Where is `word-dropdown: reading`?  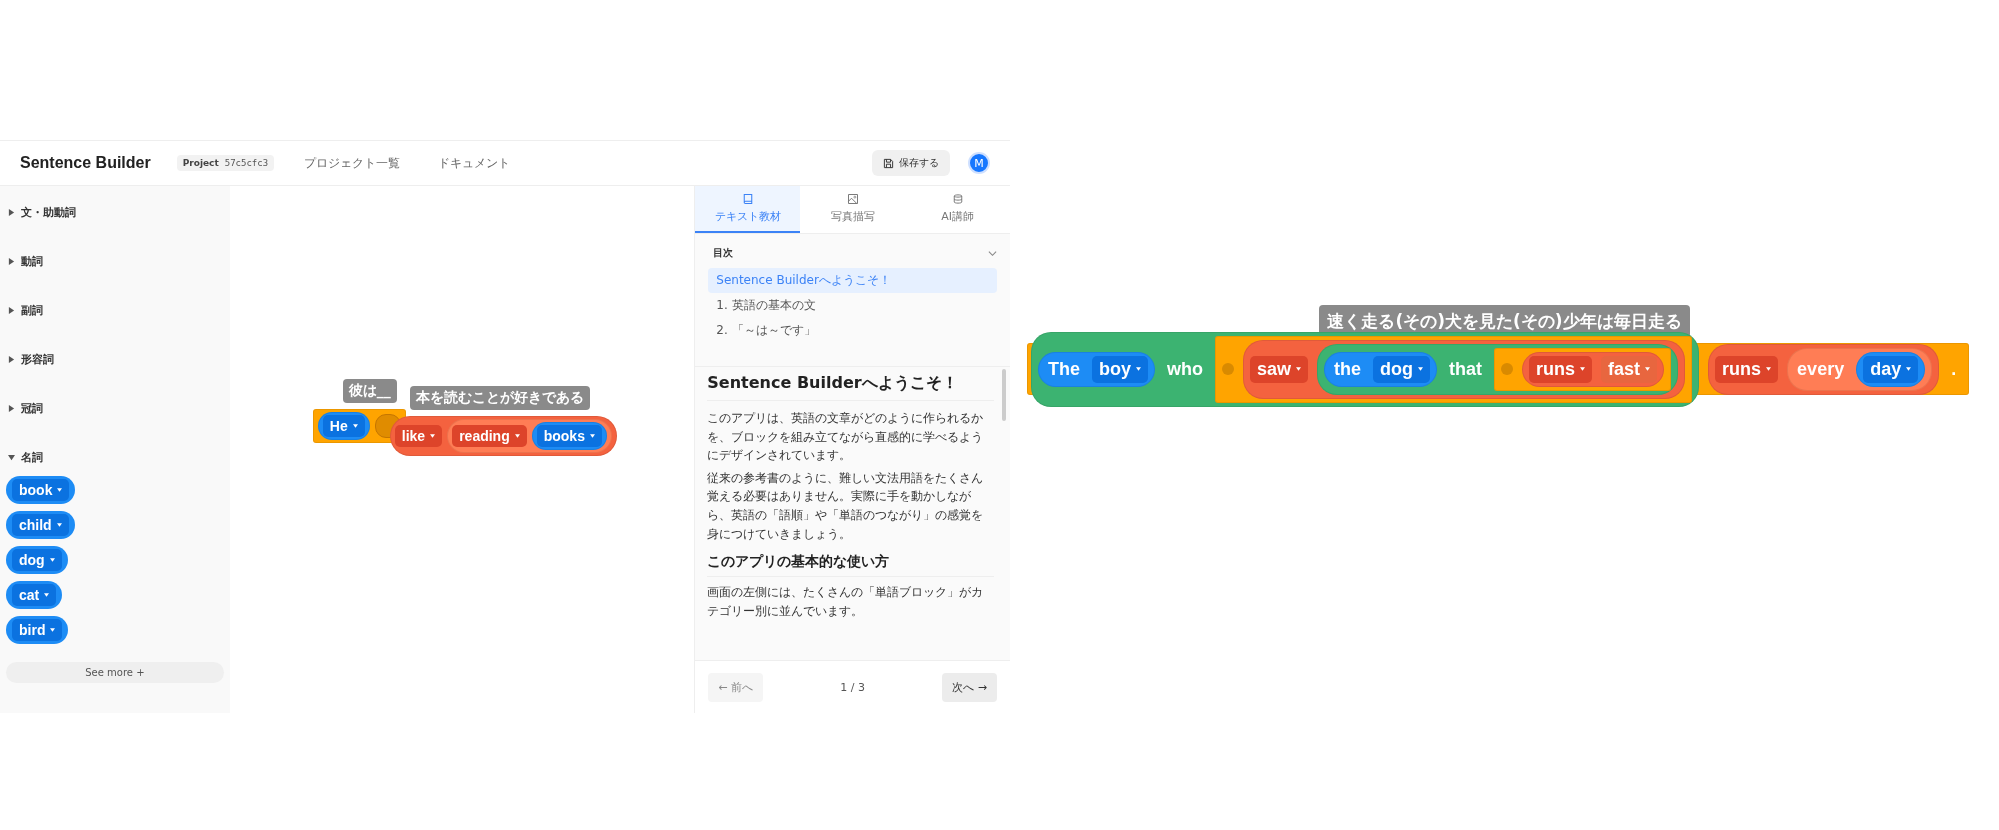
word-dropdown: reading is located at coordinates (489, 436).